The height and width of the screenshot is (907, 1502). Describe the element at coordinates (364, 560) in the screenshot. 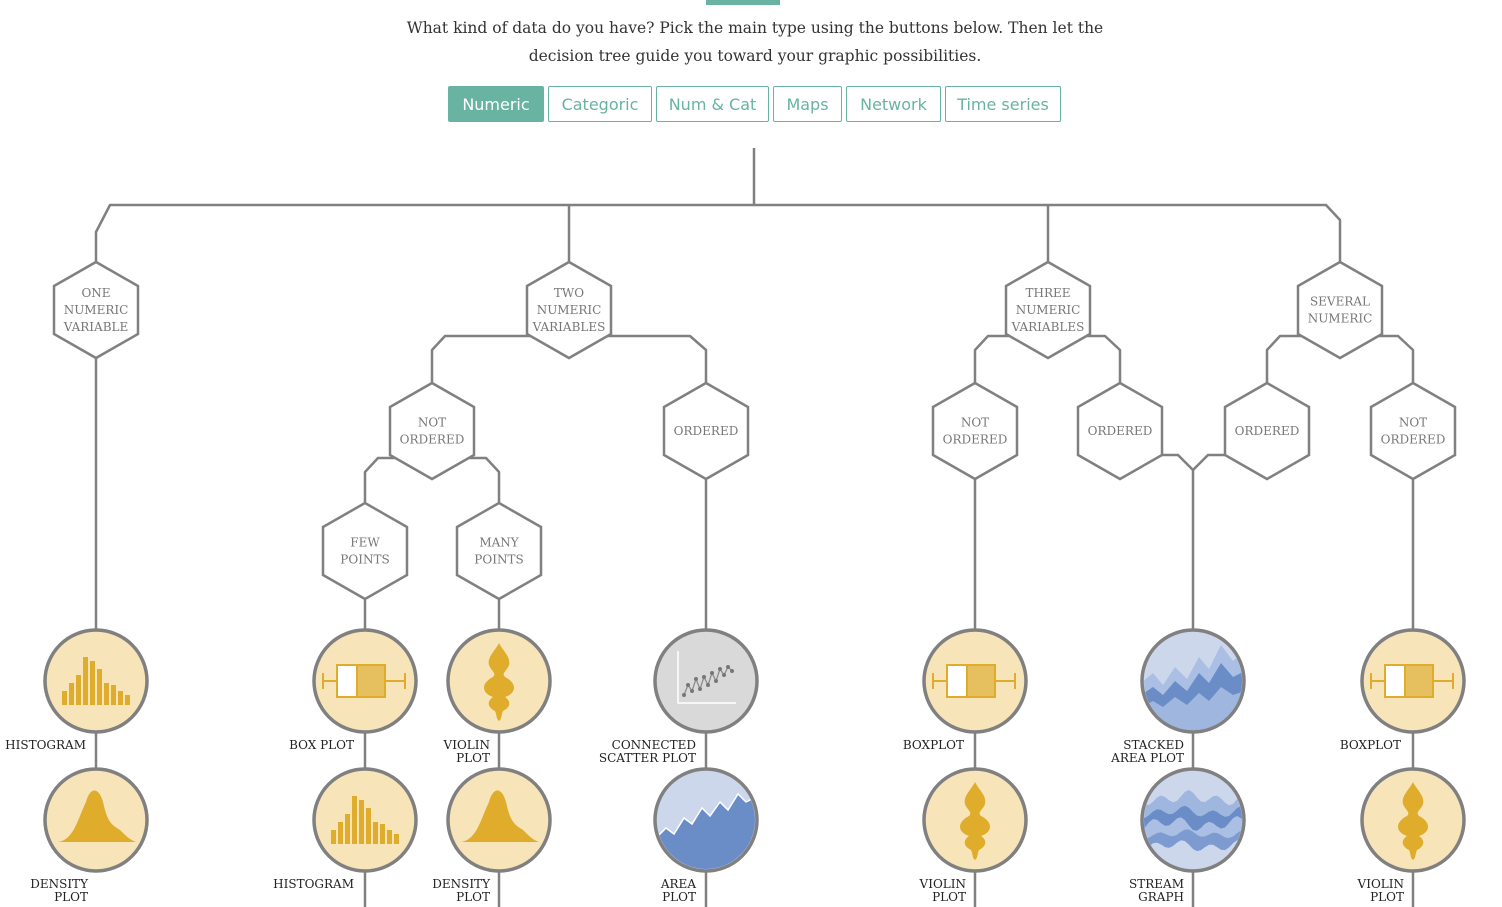

I see `node-few-points-label: POINTS` at that location.